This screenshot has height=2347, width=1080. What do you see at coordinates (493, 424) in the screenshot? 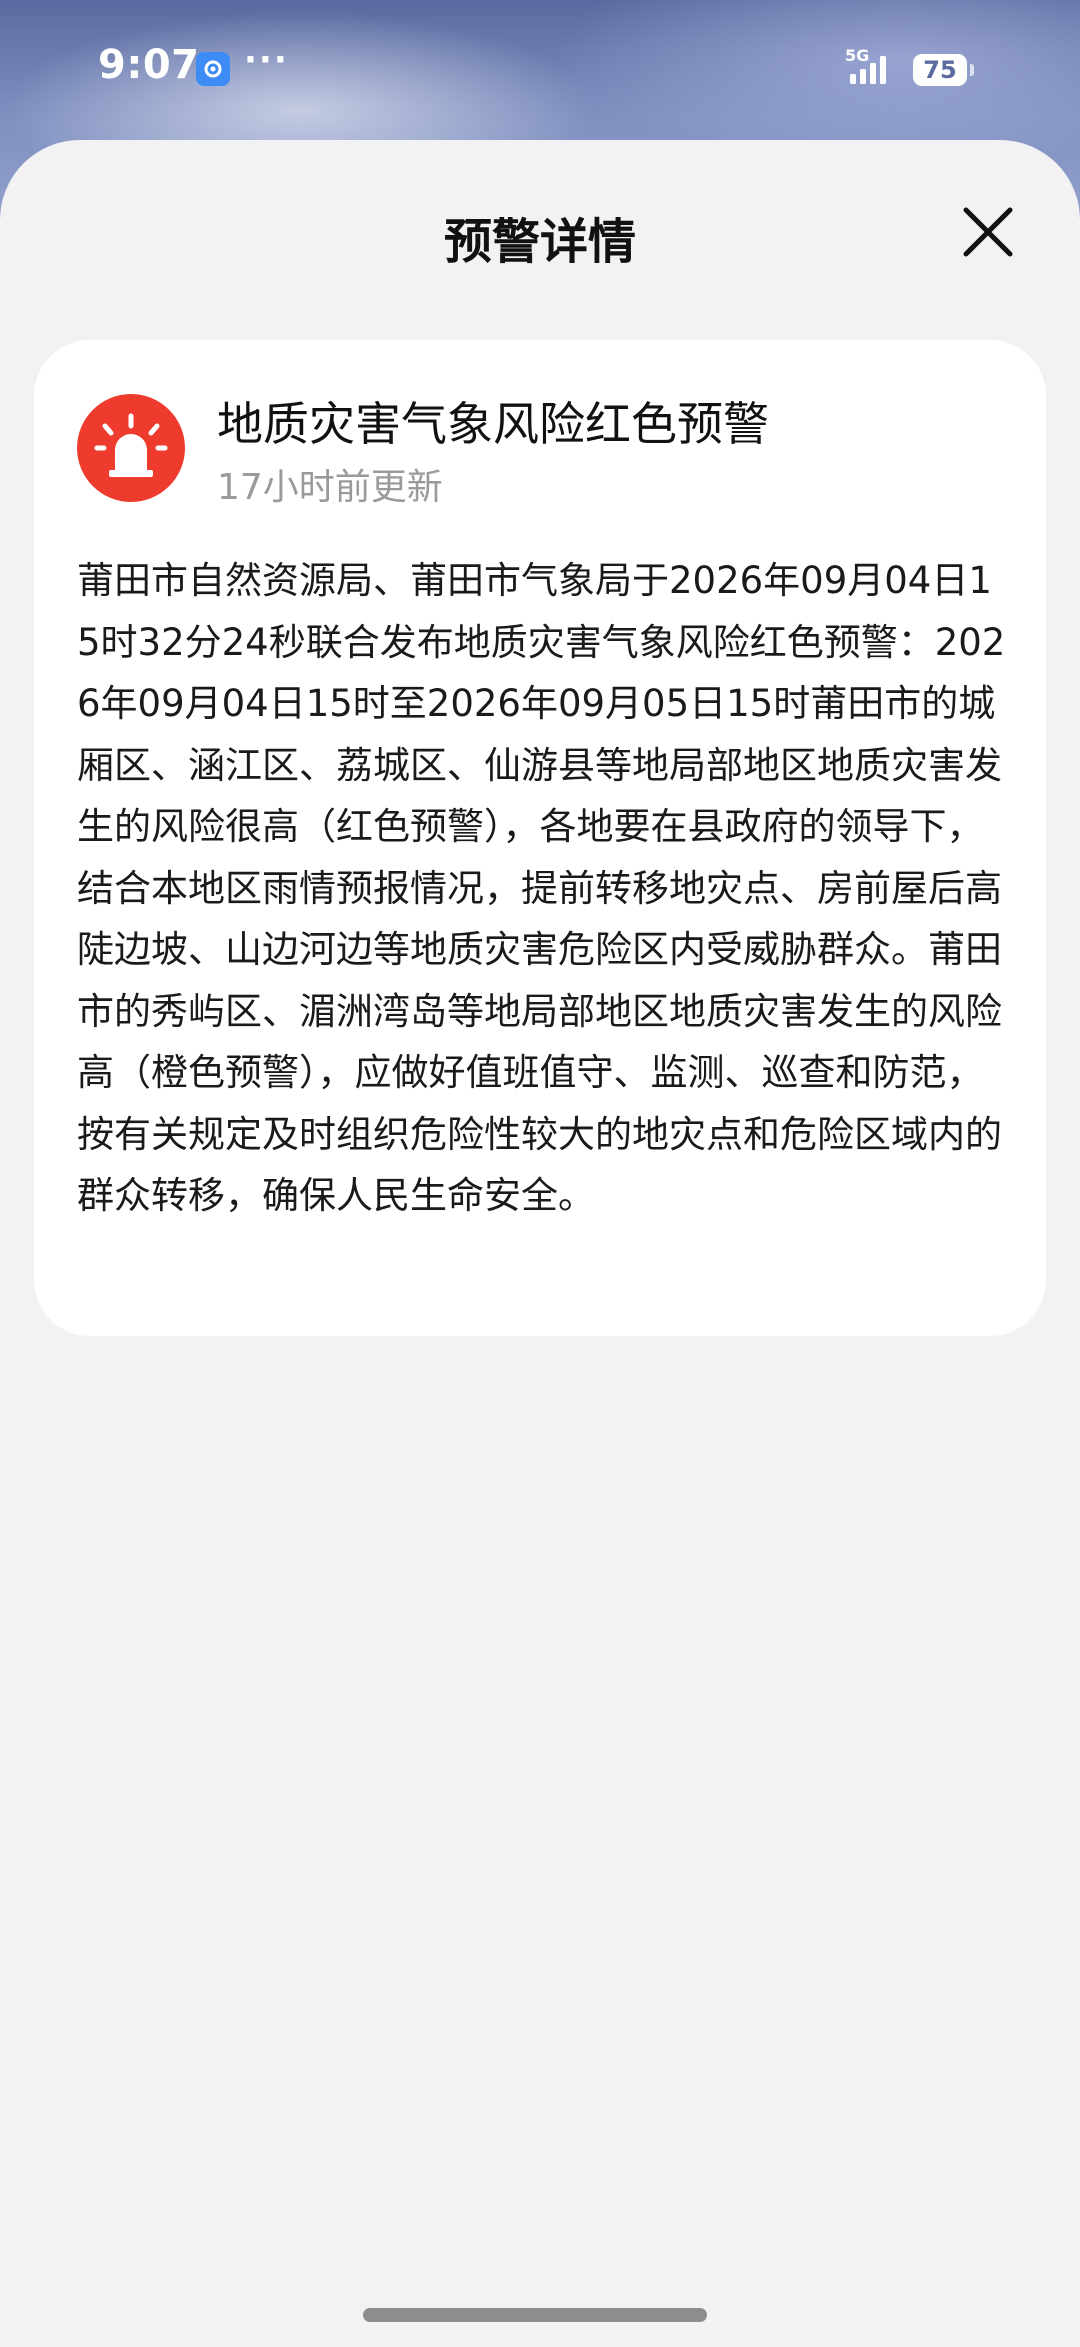
I see `alert-title: 地质灾害气象风险红色预警` at bounding box center [493, 424].